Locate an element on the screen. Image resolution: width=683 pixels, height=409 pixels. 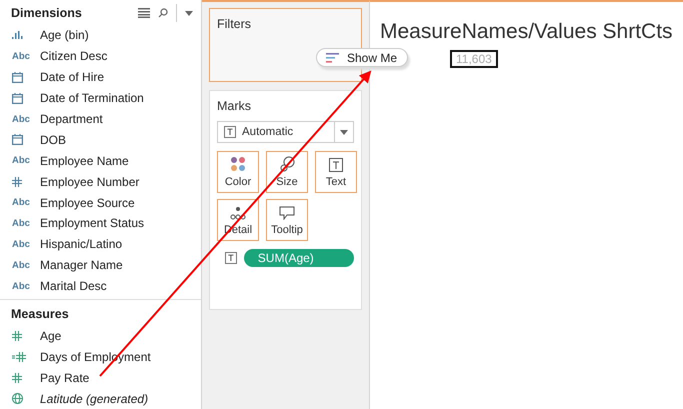
tooltip-mark-button: Tooltip is located at coordinates (287, 220).